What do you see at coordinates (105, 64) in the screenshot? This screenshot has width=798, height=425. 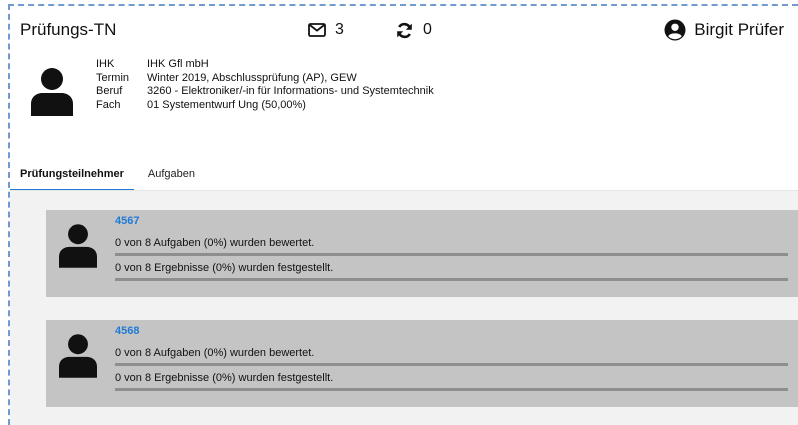 I see `exam-info-label: IHK` at bounding box center [105, 64].